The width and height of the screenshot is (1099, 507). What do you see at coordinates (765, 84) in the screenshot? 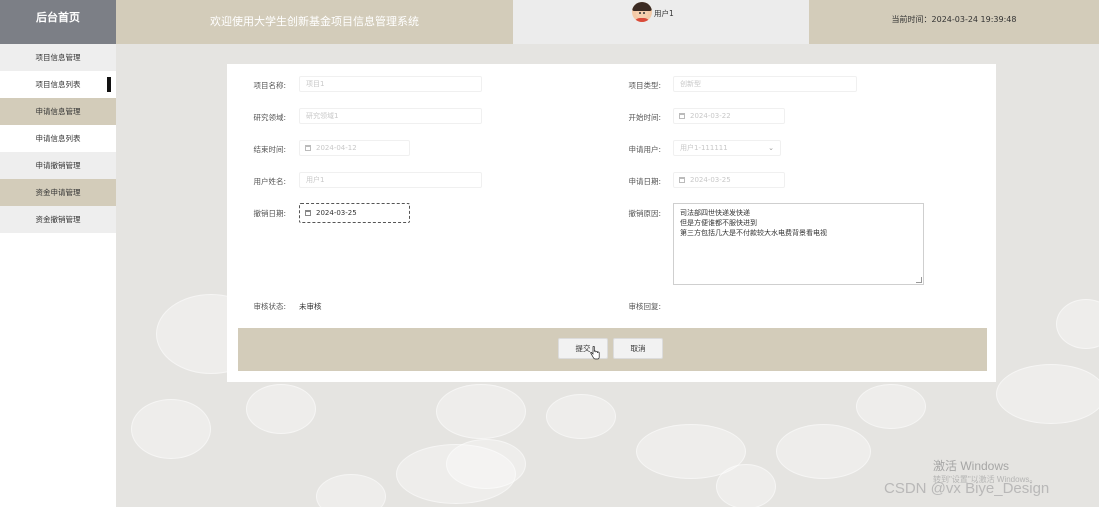
I see `project-type-field: 创新型` at bounding box center [765, 84].